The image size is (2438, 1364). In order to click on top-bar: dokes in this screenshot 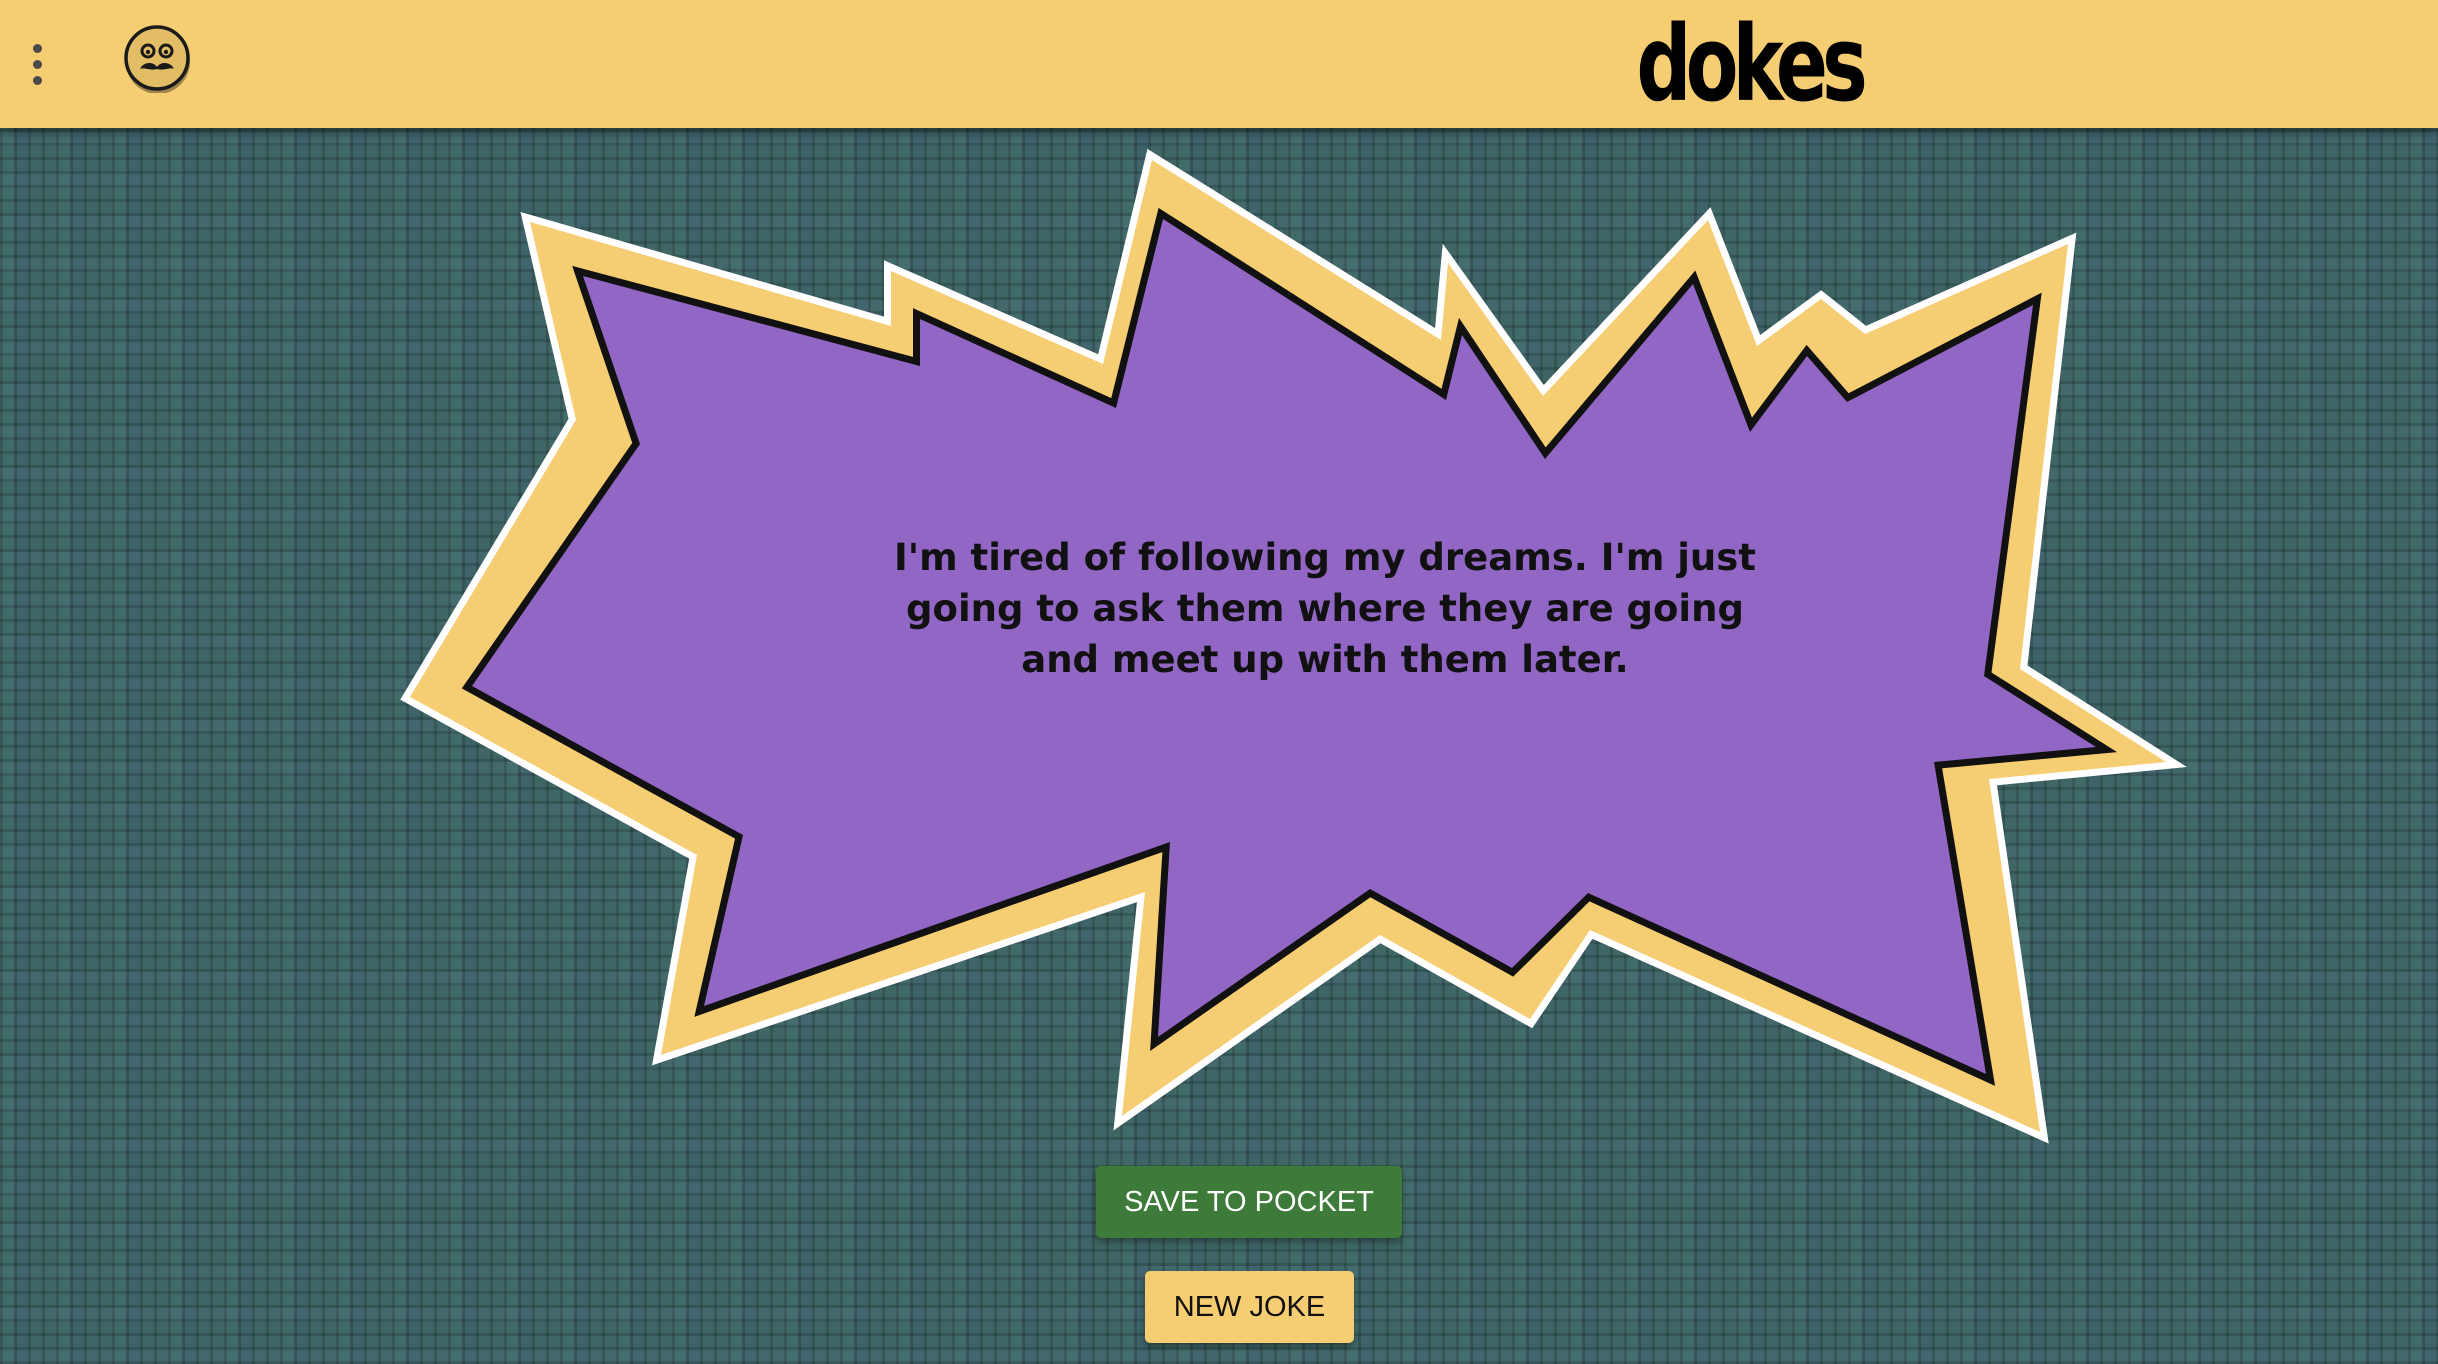, I will do `click(1219, 64)`.